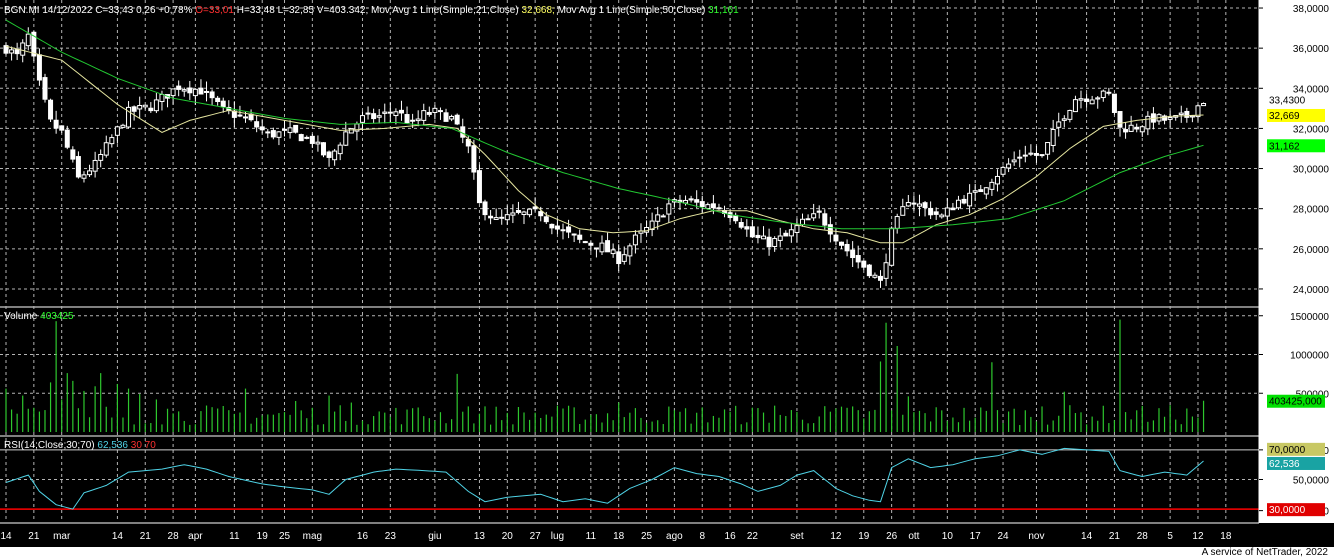 The image size is (1334, 559). I want to click on ma21-value: 32,668;, so click(538, 10).